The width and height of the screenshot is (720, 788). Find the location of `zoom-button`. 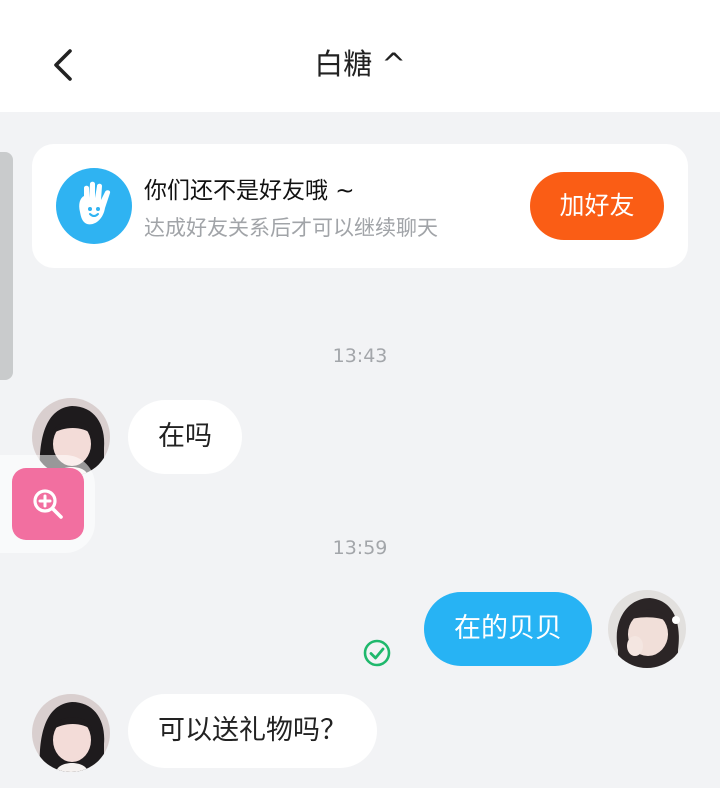

zoom-button is located at coordinates (48, 504).